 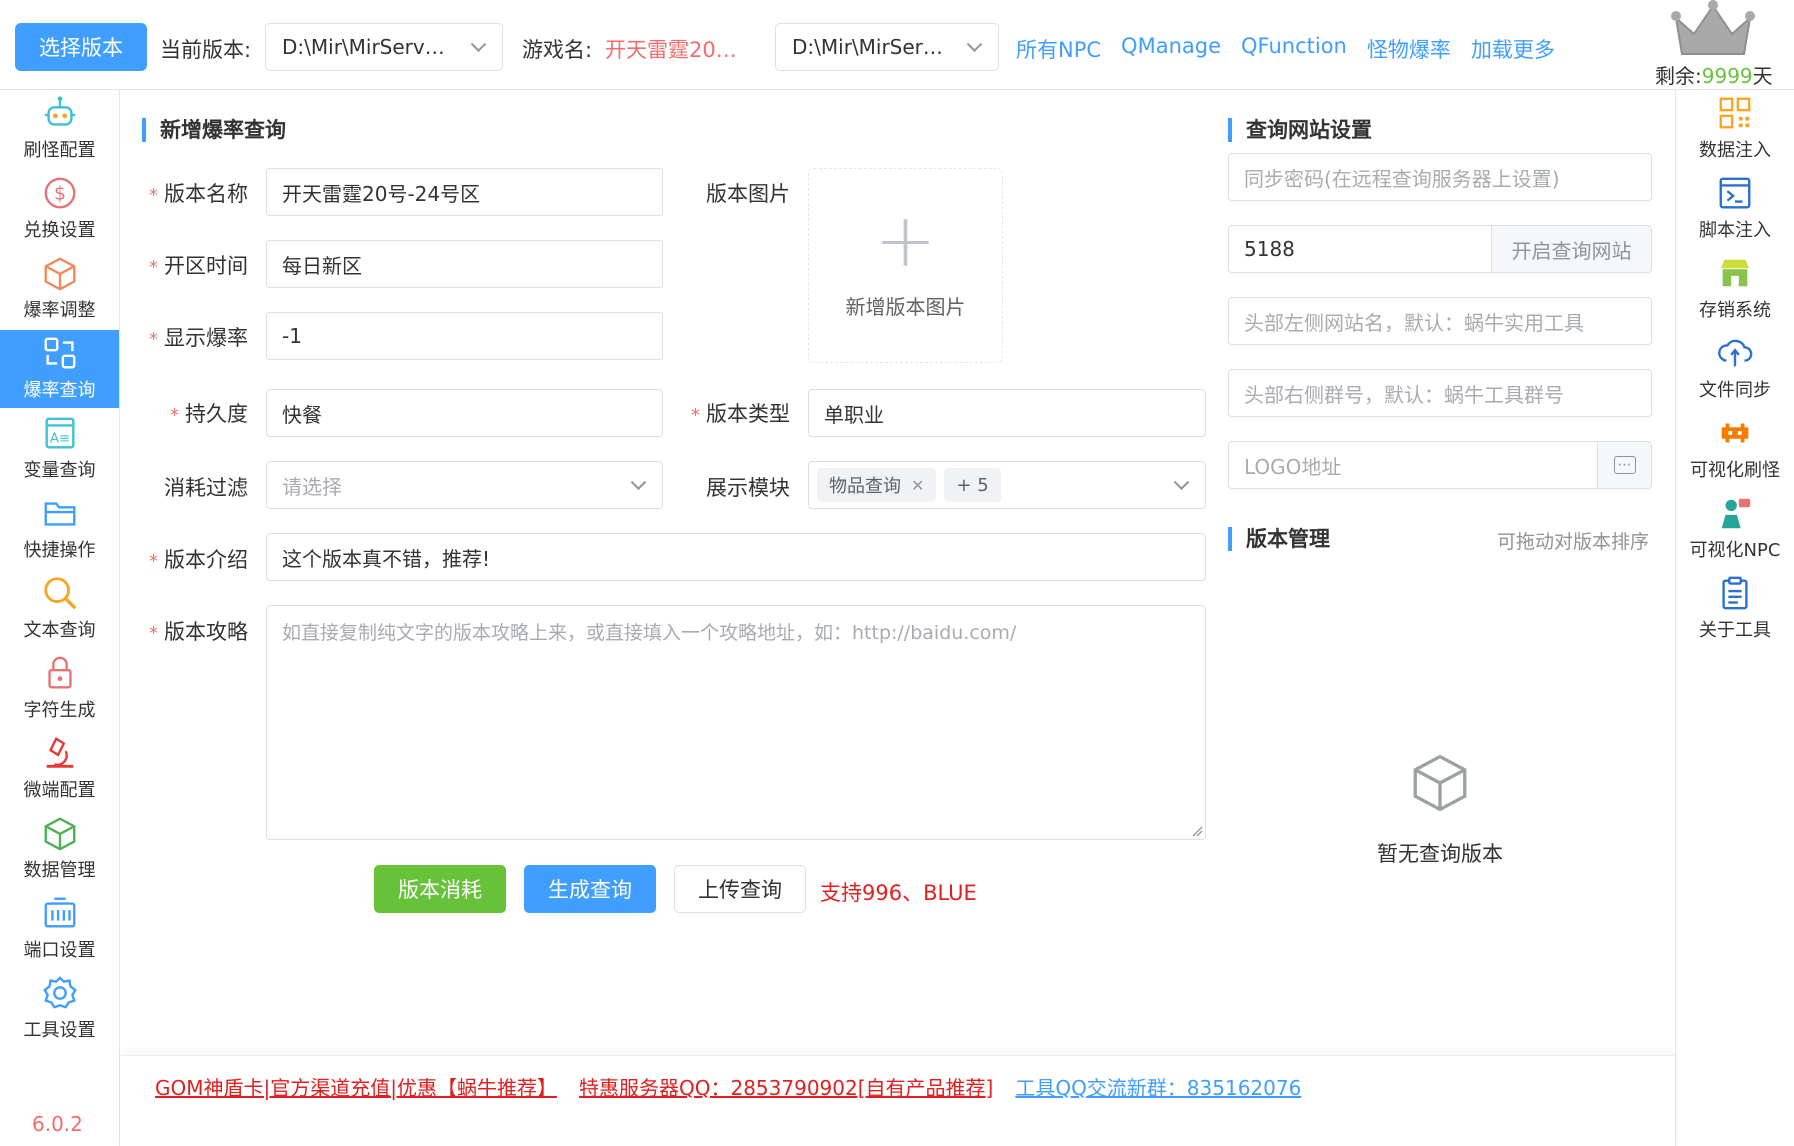 I want to click on module-more-tag: + 5, so click(x=972, y=485).